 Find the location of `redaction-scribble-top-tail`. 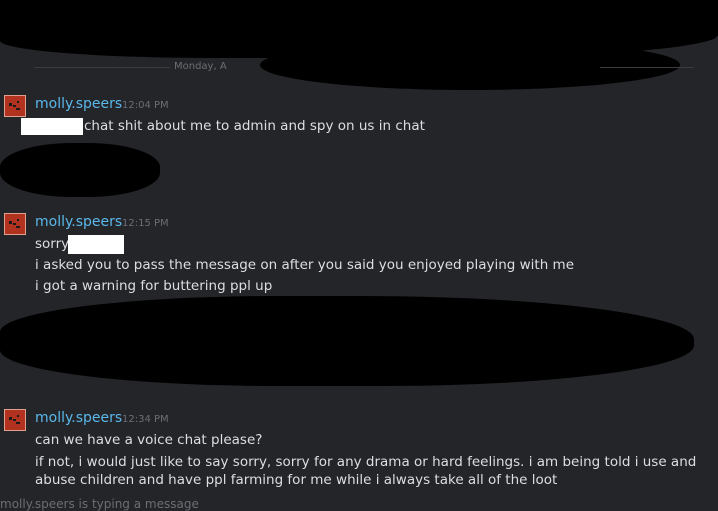

redaction-scribble-top-tail is located at coordinates (470, 65).